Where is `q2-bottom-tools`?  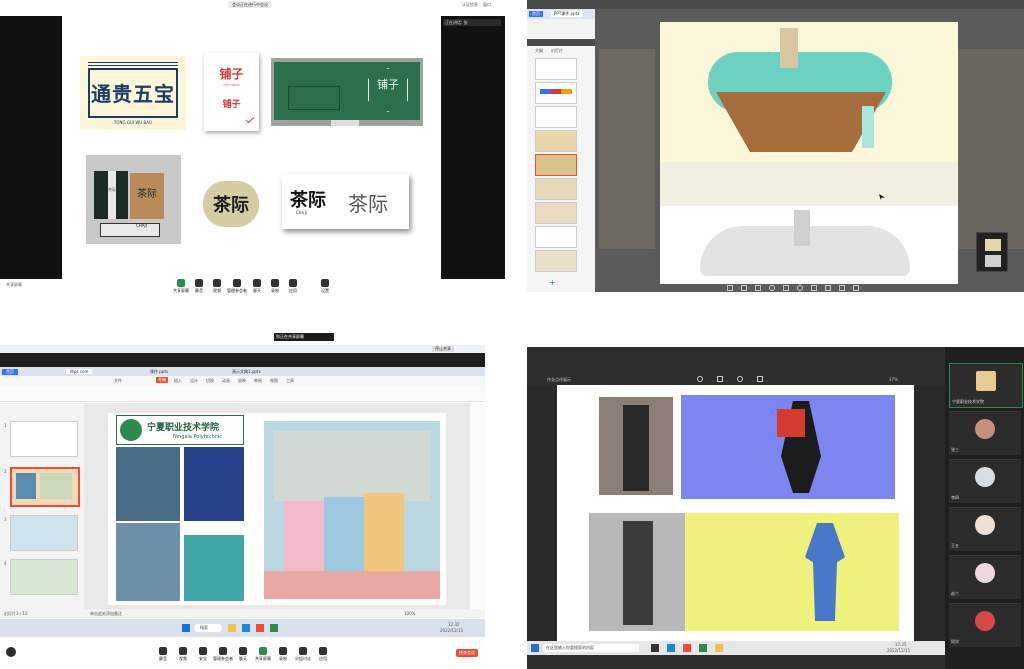 q2-bottom-tools is located at coordinates (807, 288).